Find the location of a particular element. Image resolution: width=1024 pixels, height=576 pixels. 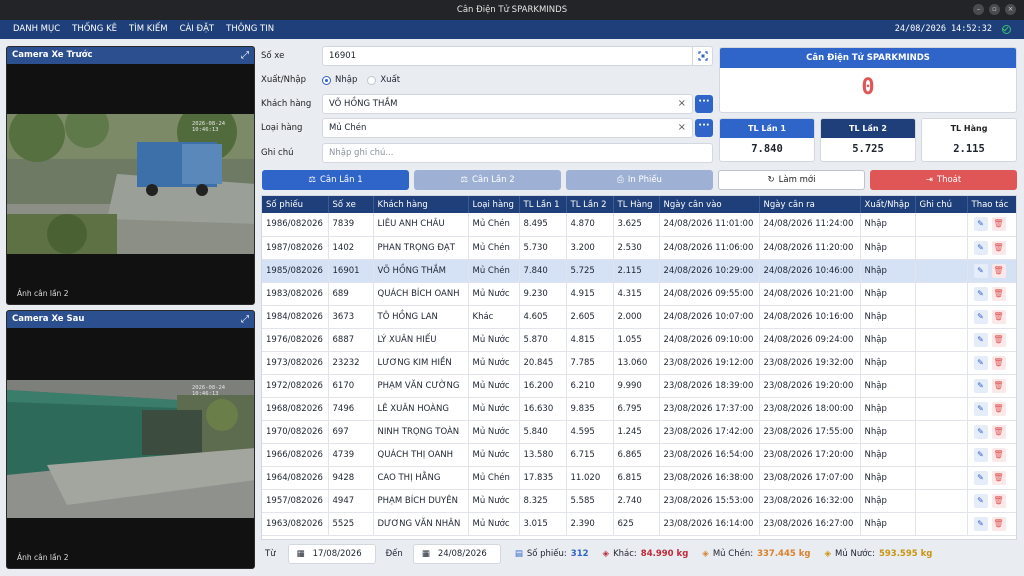

radio-nhap: Nhập is located at coordinates (339, 80).